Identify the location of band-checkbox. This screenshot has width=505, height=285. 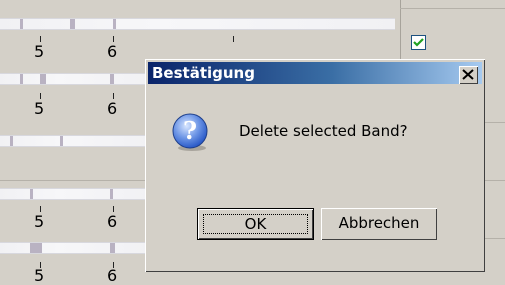
(418, 42).